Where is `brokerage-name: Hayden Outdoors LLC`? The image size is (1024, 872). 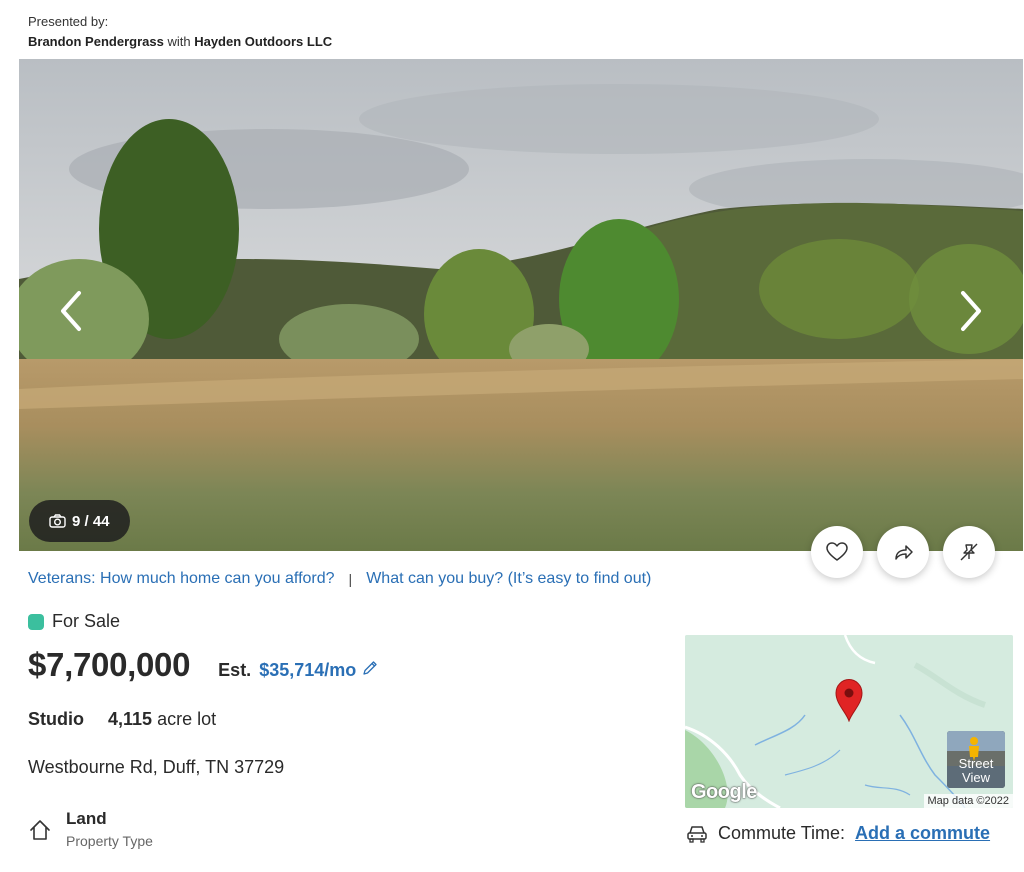
brokerage-name: Hayden Outdoors LLC is located at coordinates (263, 41).